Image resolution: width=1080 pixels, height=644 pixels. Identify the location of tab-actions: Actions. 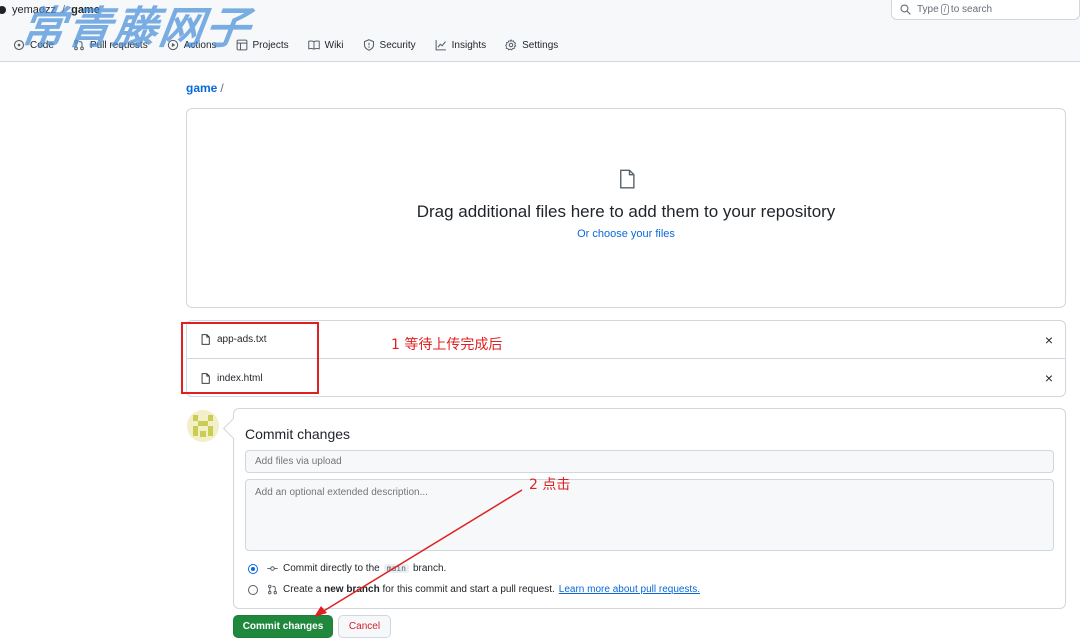
(192, 45).